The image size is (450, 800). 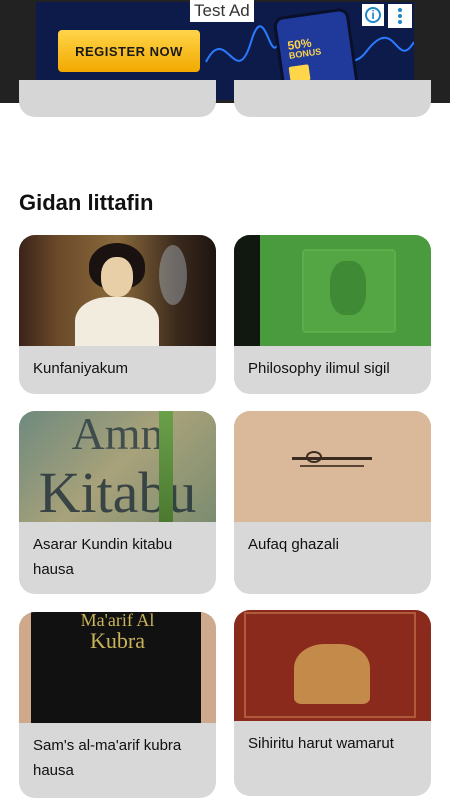 I want to click on section-title: Gidan littafin, so click(x=86, y=202).